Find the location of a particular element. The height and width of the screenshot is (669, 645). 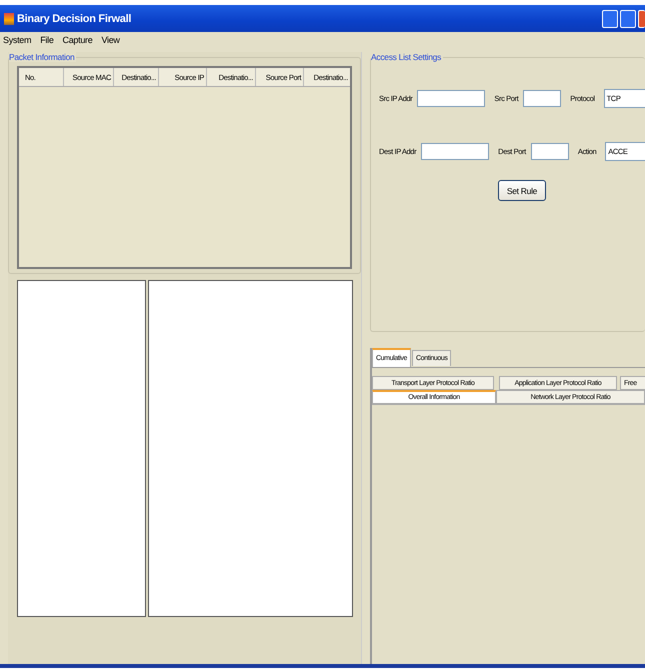

window-title: Binary Decision Firwall is located at coordinates (74, 18).